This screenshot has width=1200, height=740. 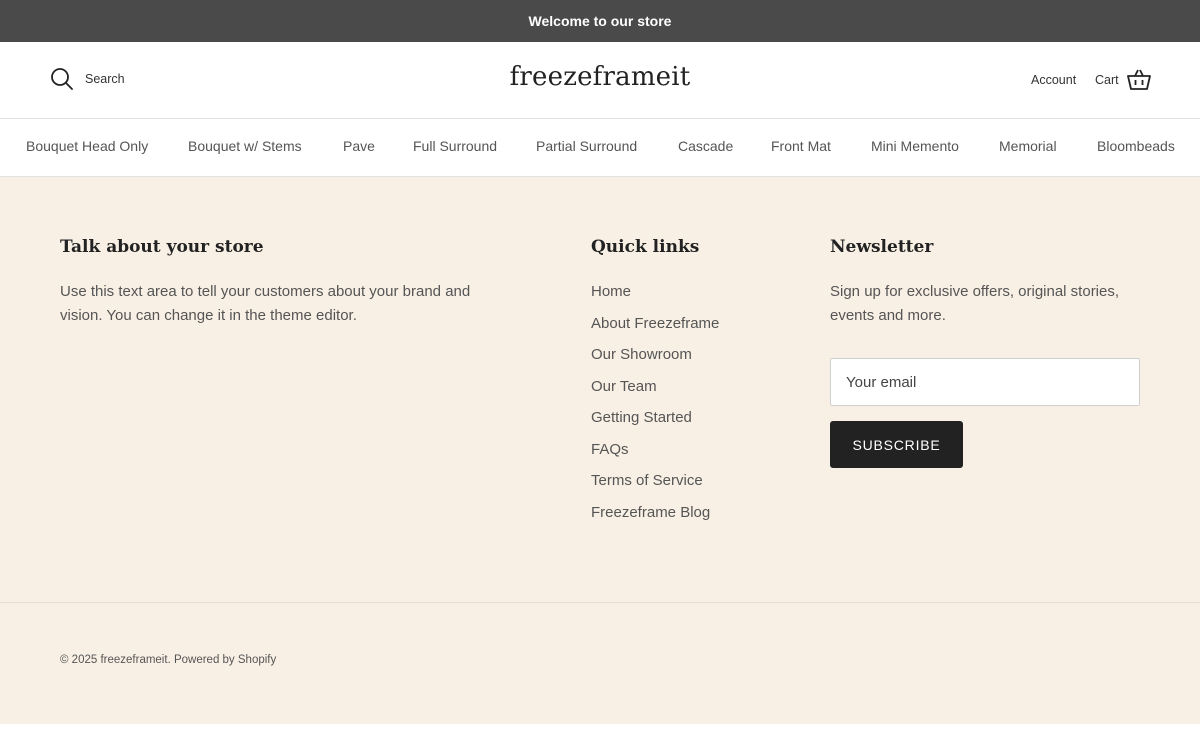 I want to click on nav-item-memorial: Memorial, so click(x=1028, y=146).